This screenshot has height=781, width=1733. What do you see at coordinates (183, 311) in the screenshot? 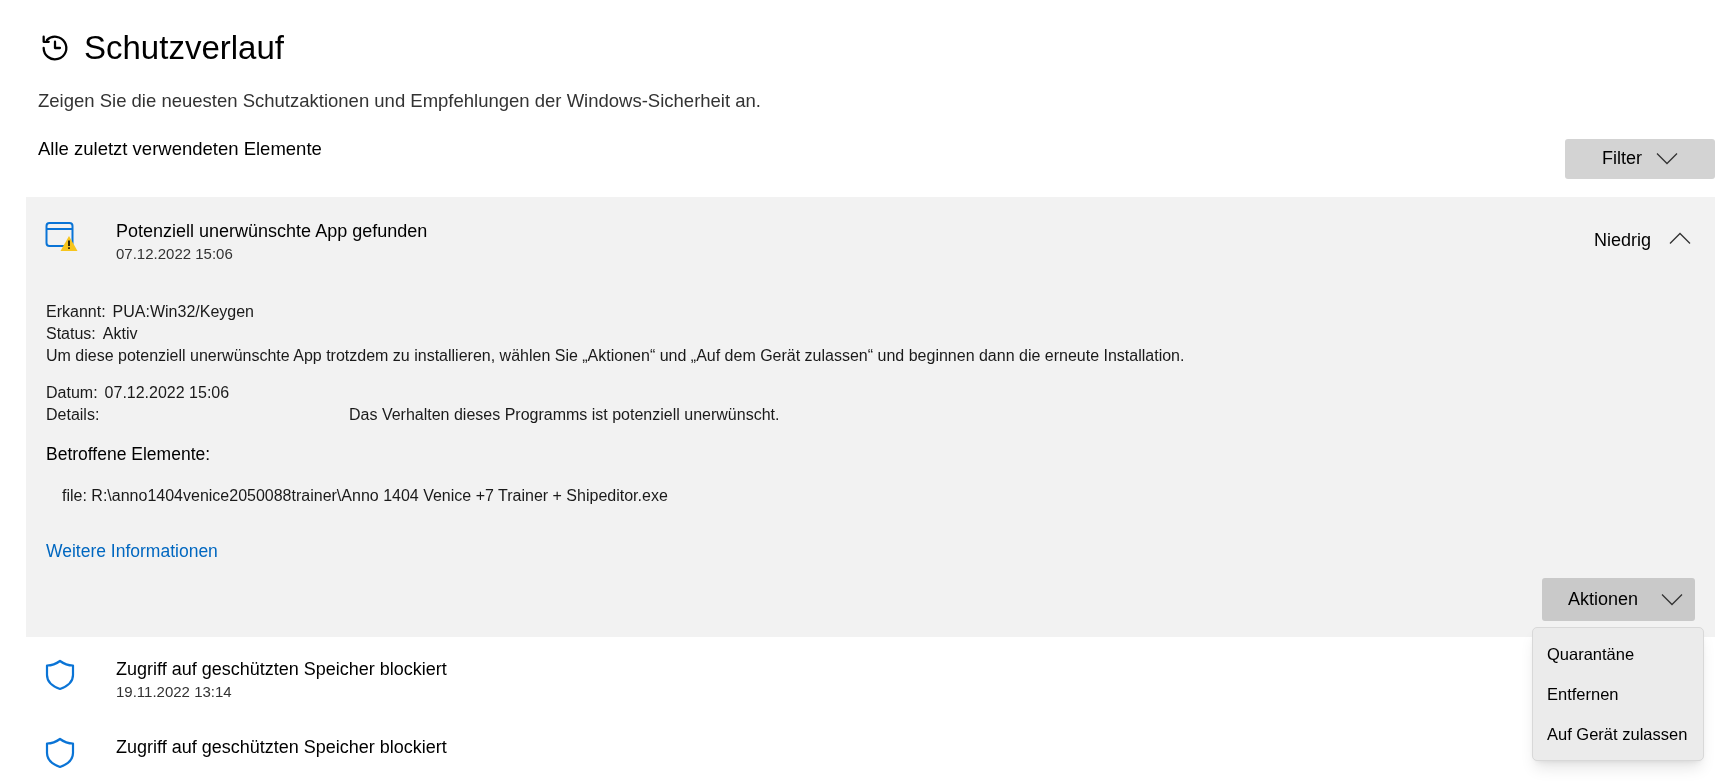
I see `detail-value: PUA:Win32/Keygen` at bounding box center [183, 311].